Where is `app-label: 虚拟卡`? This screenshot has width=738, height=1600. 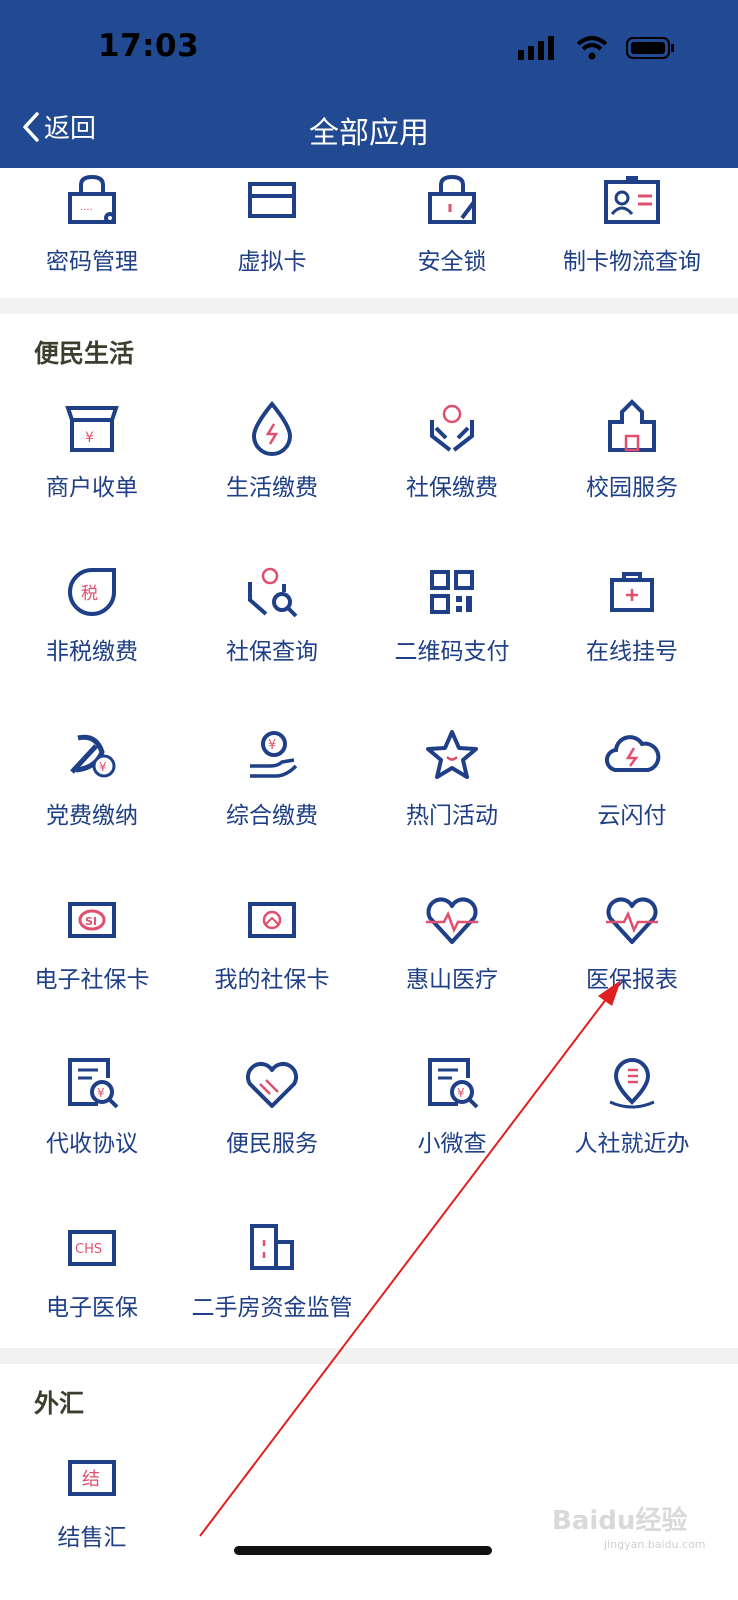 app-label: 虚拟卡 is located at coordinates (272, 262).